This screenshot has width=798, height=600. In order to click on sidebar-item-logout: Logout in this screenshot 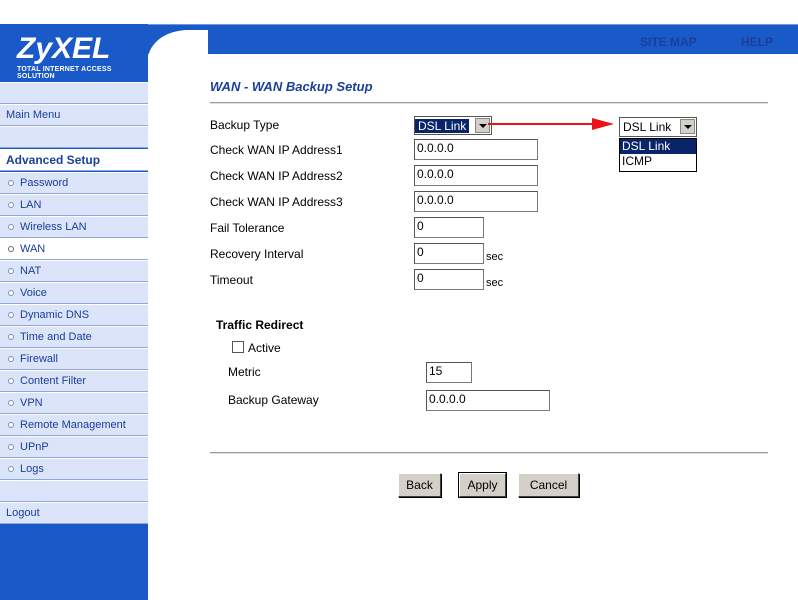, I will do `click(74, 513)`.